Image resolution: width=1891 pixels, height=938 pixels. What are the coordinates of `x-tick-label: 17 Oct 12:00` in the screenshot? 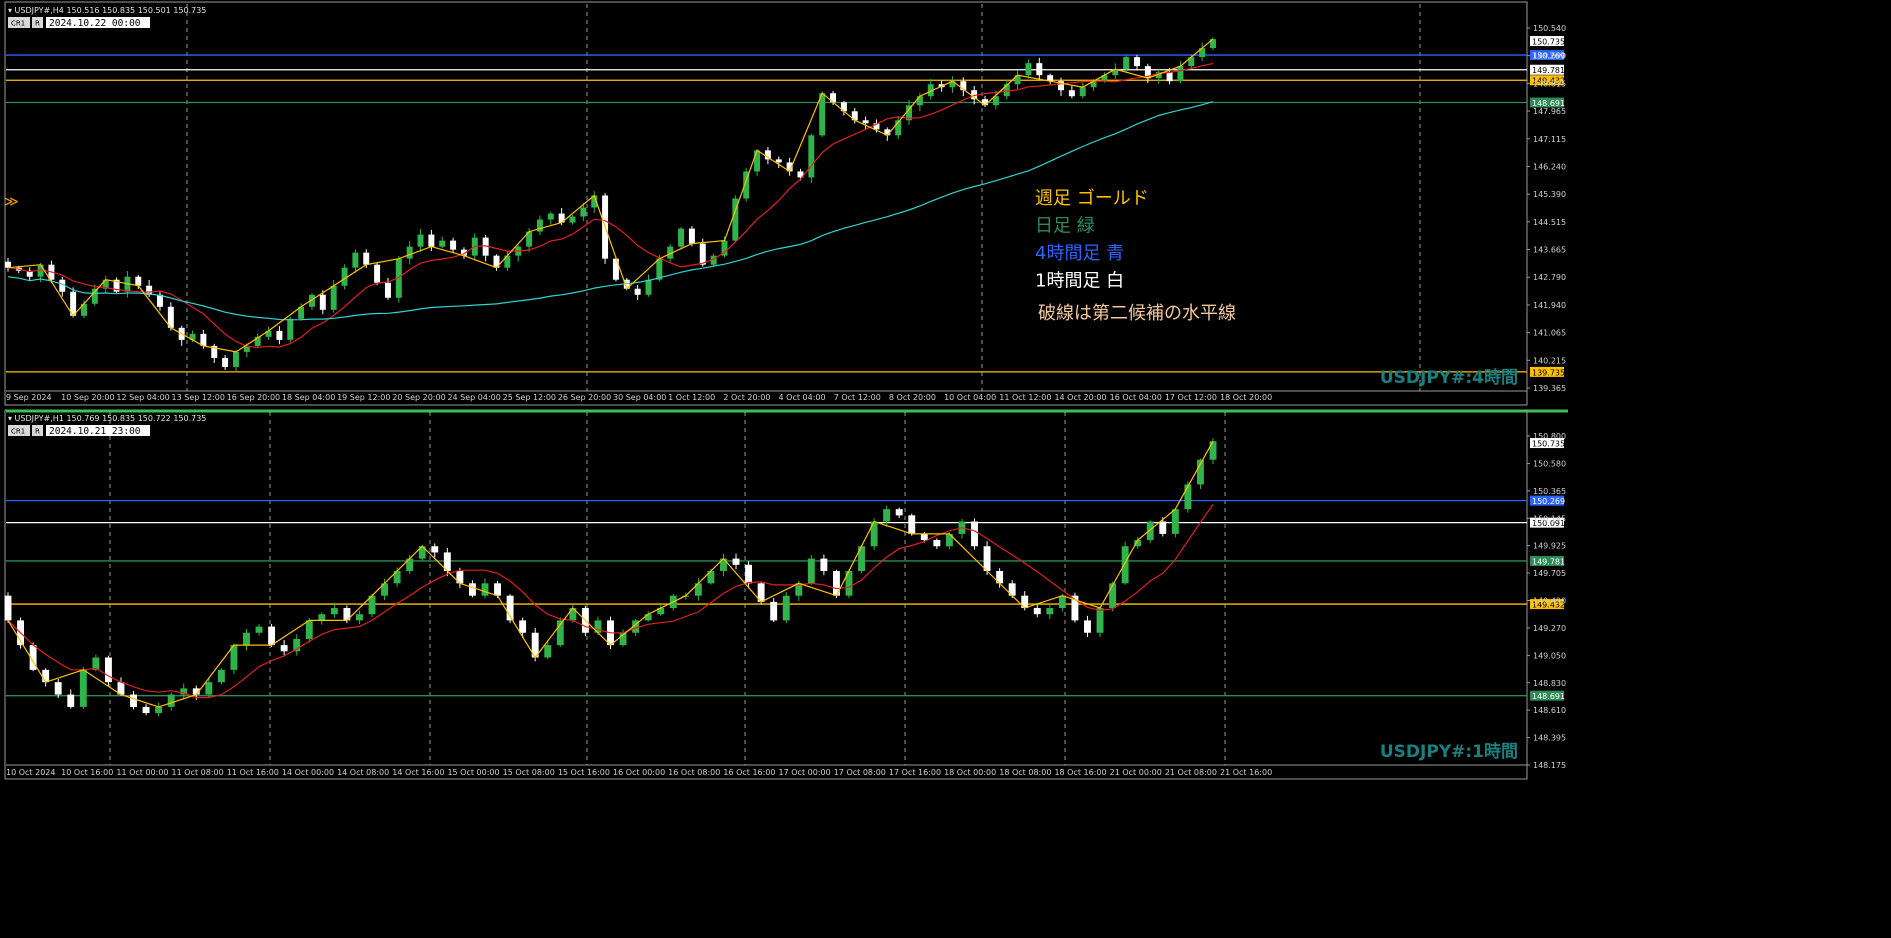 It's located at (1191, 397).